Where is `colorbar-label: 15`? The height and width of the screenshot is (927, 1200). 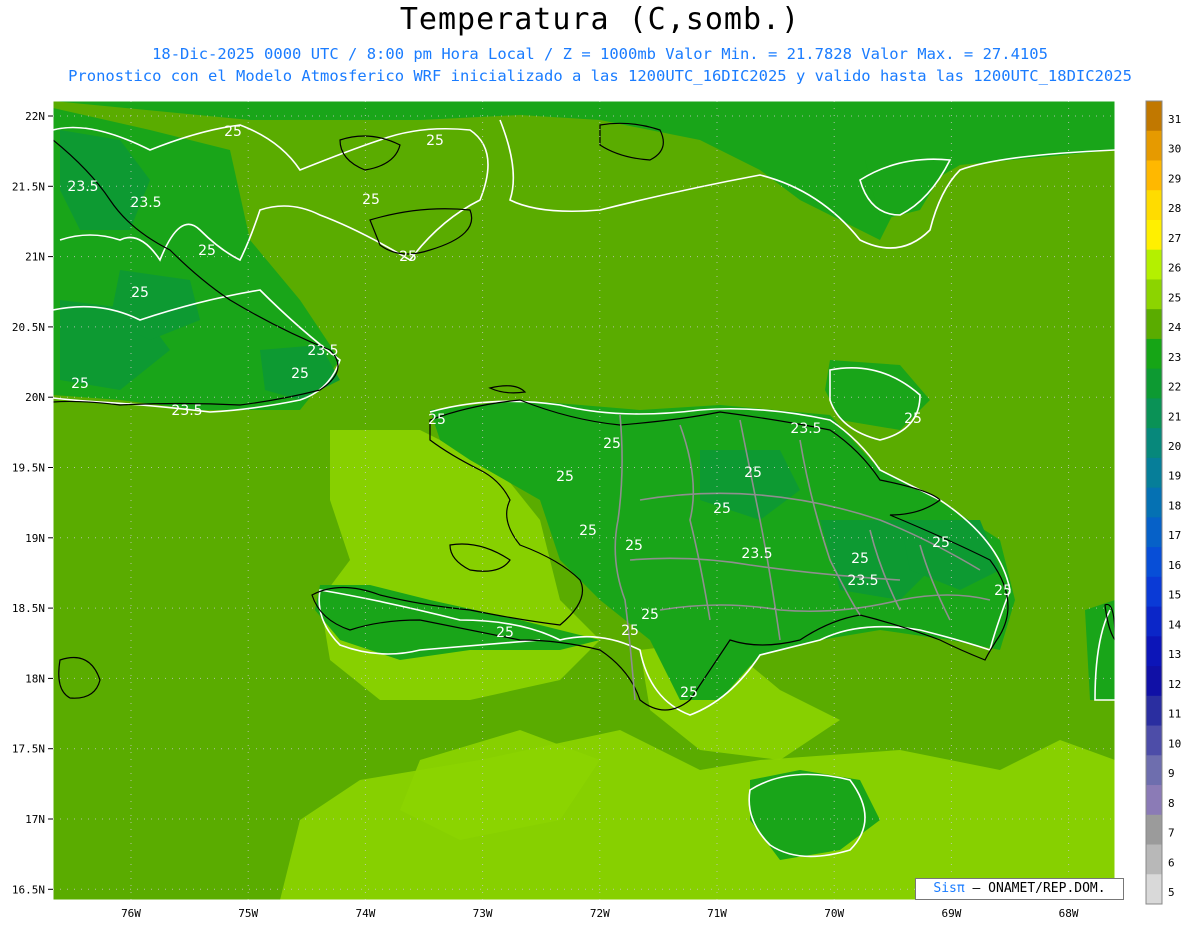
colorbar-label: 15 is located at coordinates (1174, 595).